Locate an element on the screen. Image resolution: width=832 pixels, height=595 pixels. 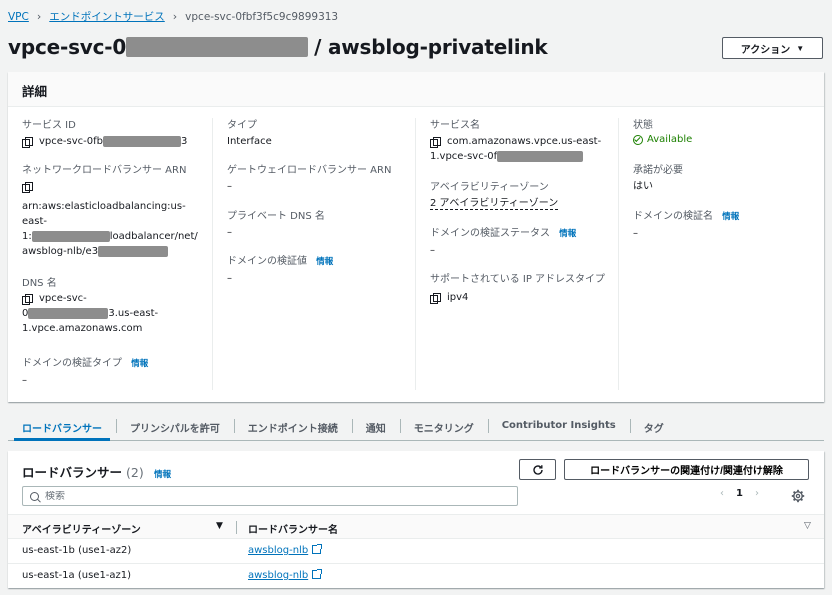
type-value: Interface is located at coordinates (249, 141).